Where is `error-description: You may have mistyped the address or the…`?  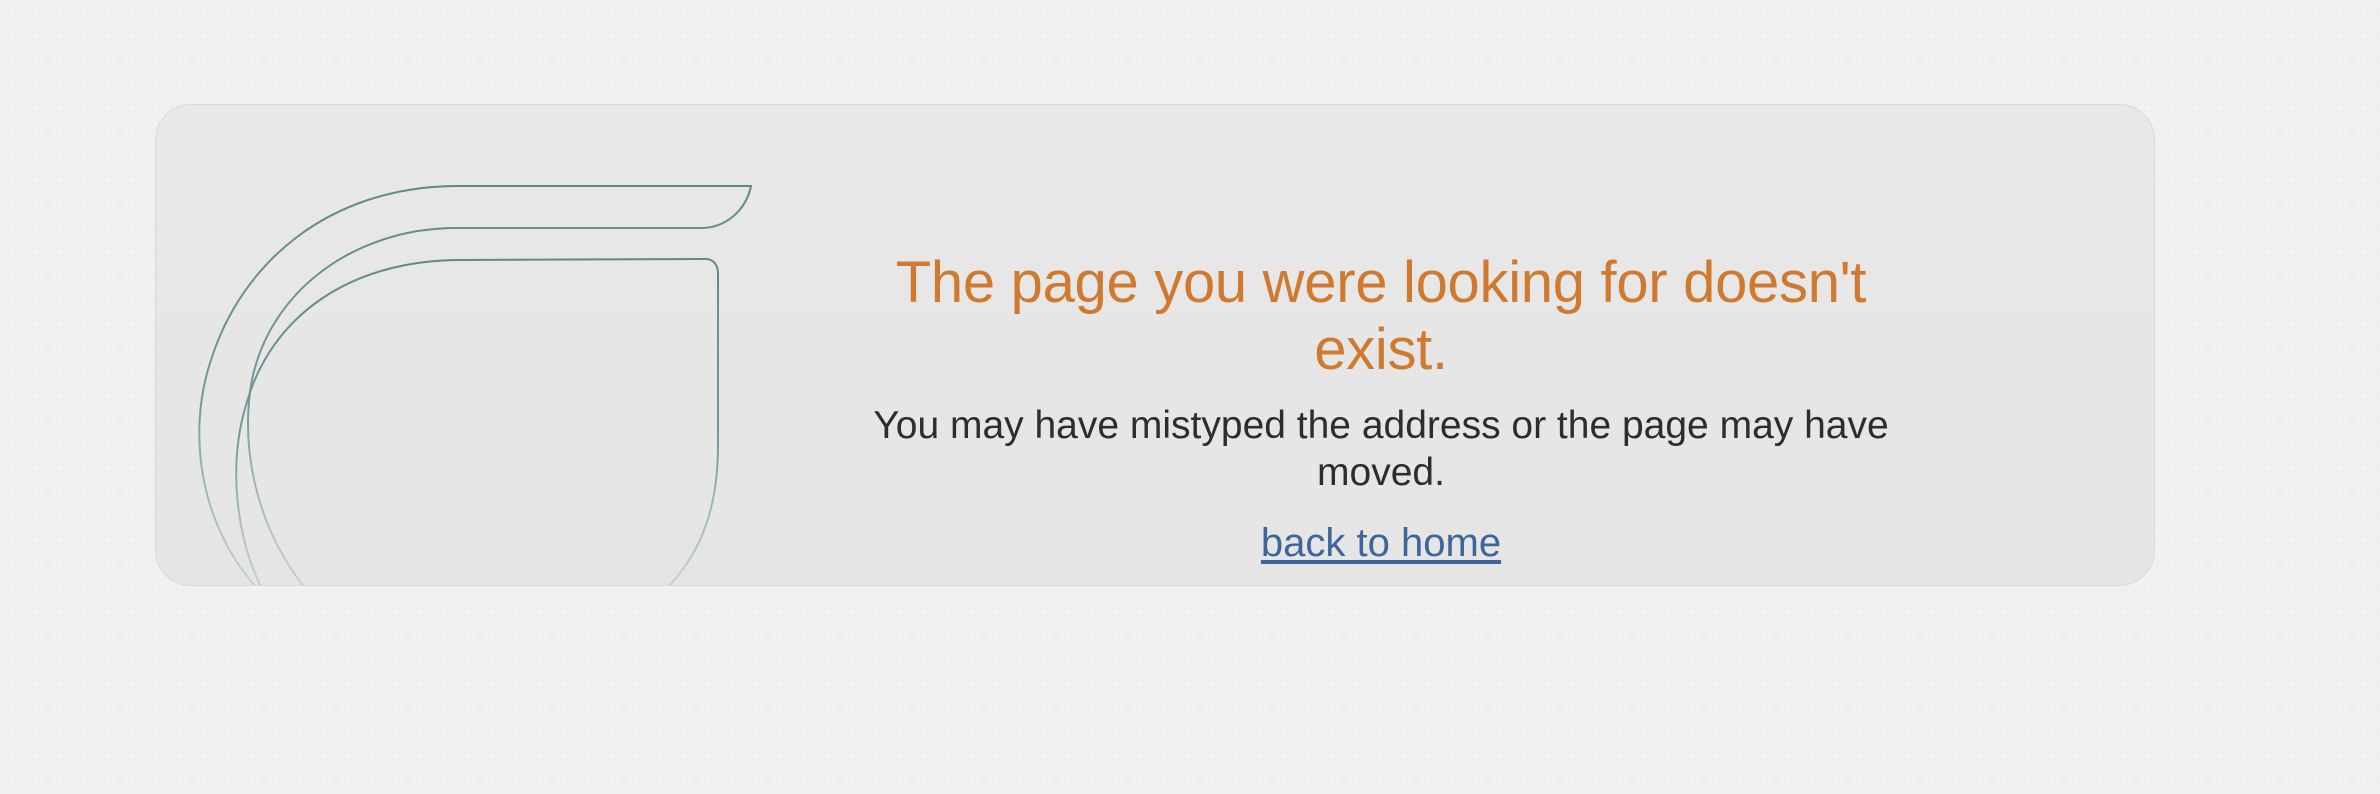
error-description: You may have mistyped the address or the… is located at coordinates (1381, 449).